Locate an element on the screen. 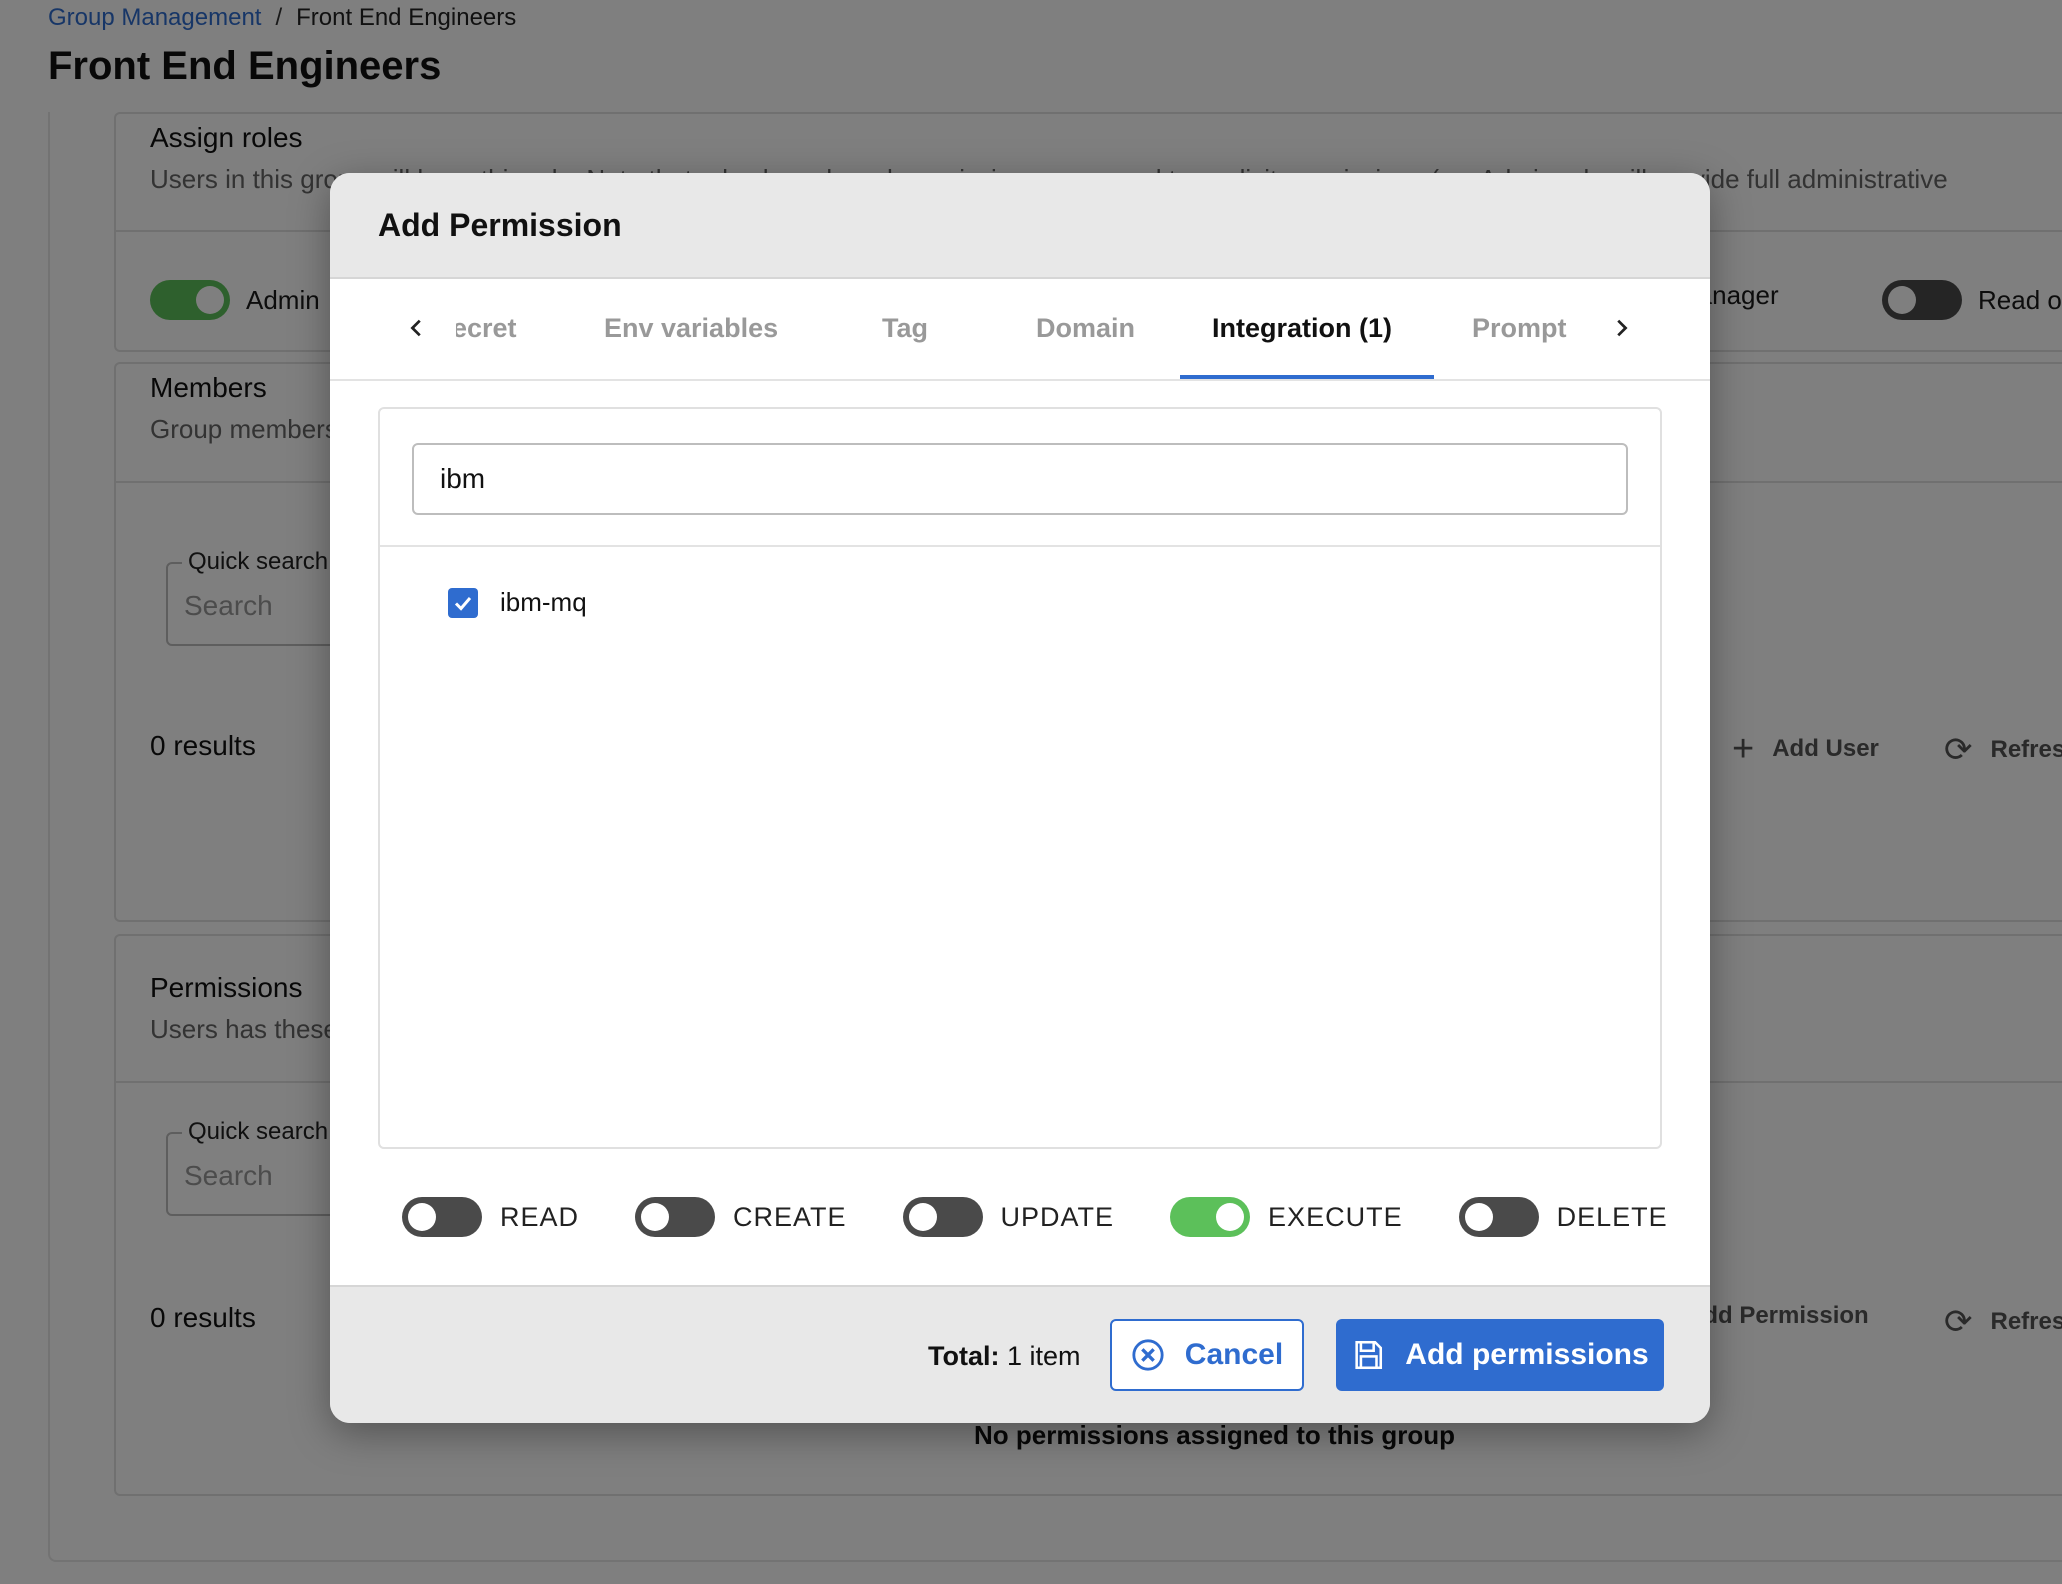  delete-access-toggle: DELETE is located at coordinates (1563, 1217).